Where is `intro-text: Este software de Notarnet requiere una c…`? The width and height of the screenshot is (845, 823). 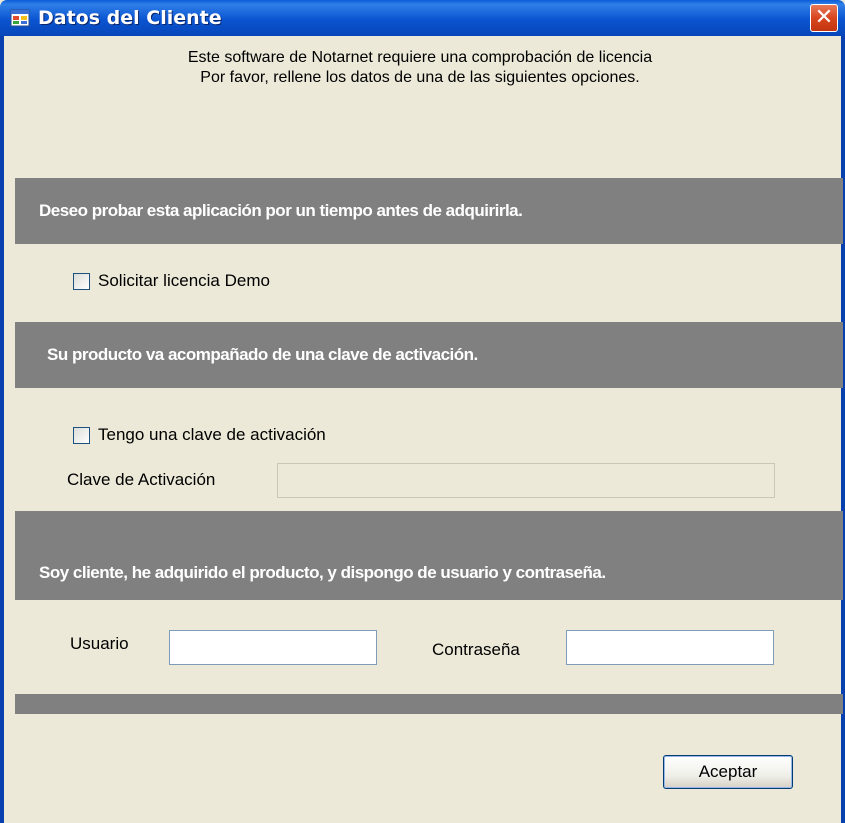
intro-text: Este software de Notarnet requiere una c… is located at coordinates (420, 68).